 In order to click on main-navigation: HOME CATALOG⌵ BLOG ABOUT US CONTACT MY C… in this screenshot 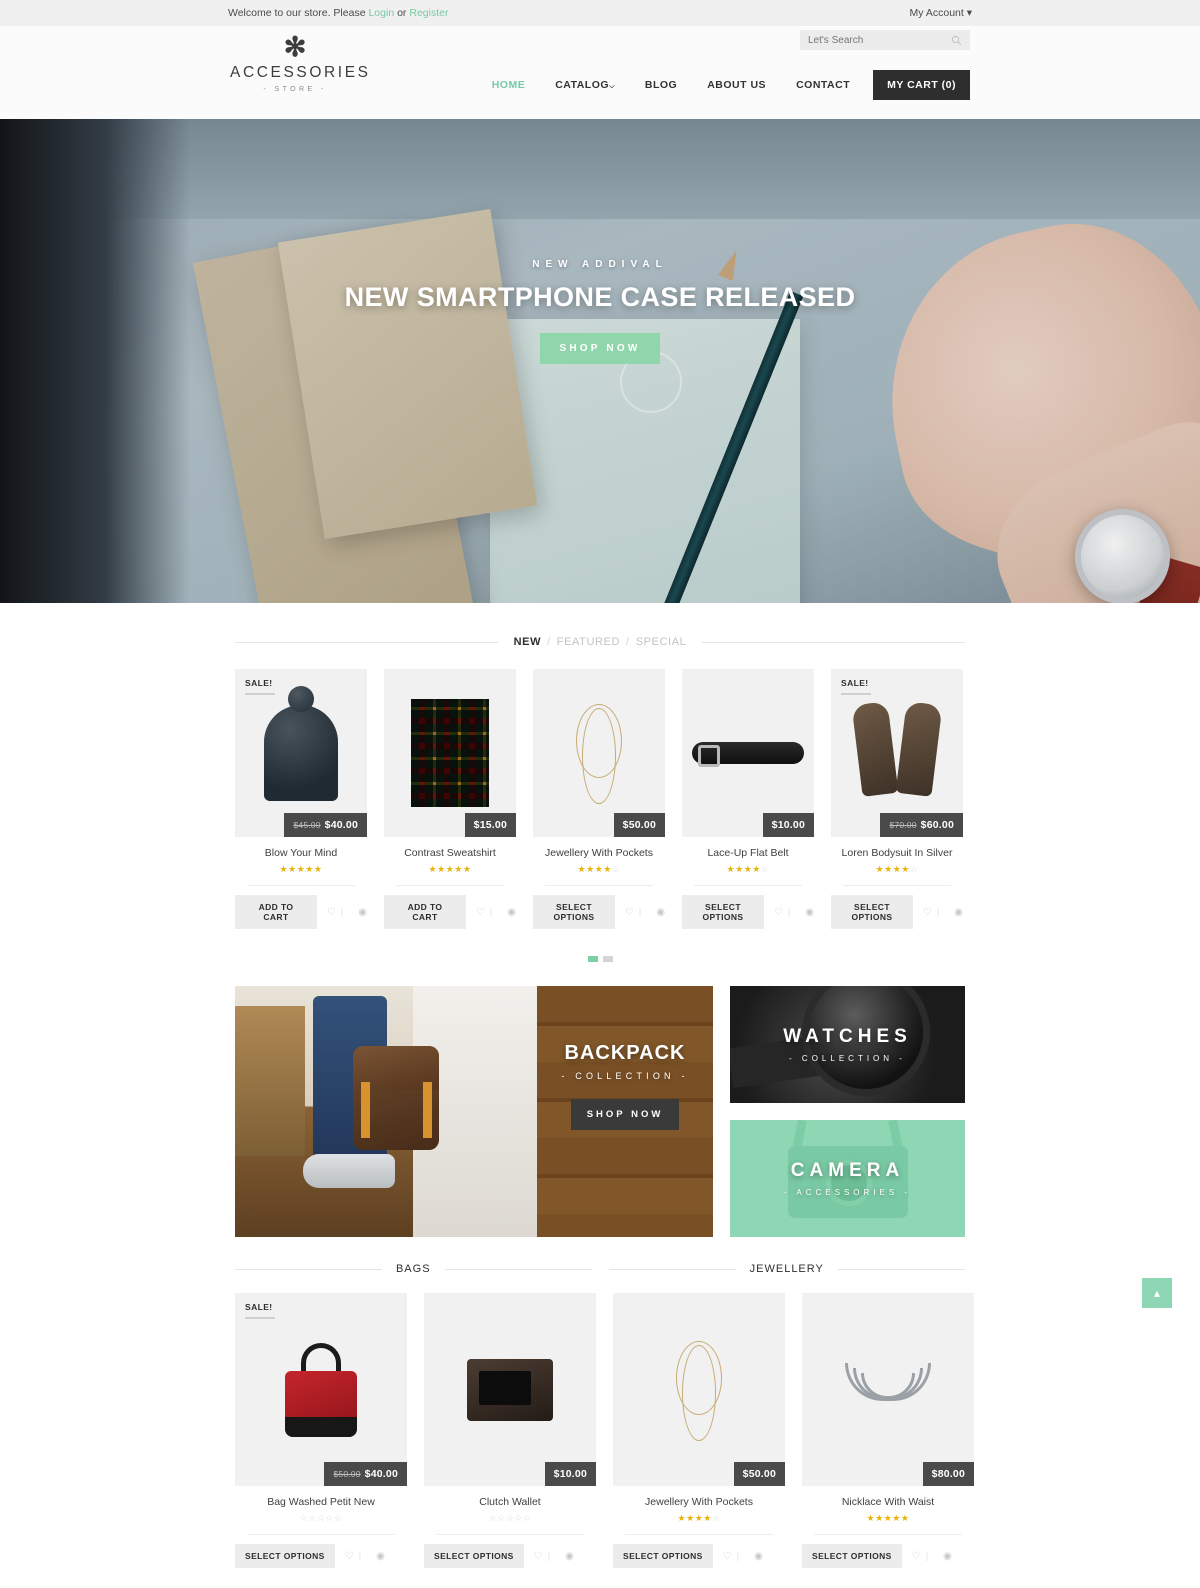, I will do `click(723, 85)`.